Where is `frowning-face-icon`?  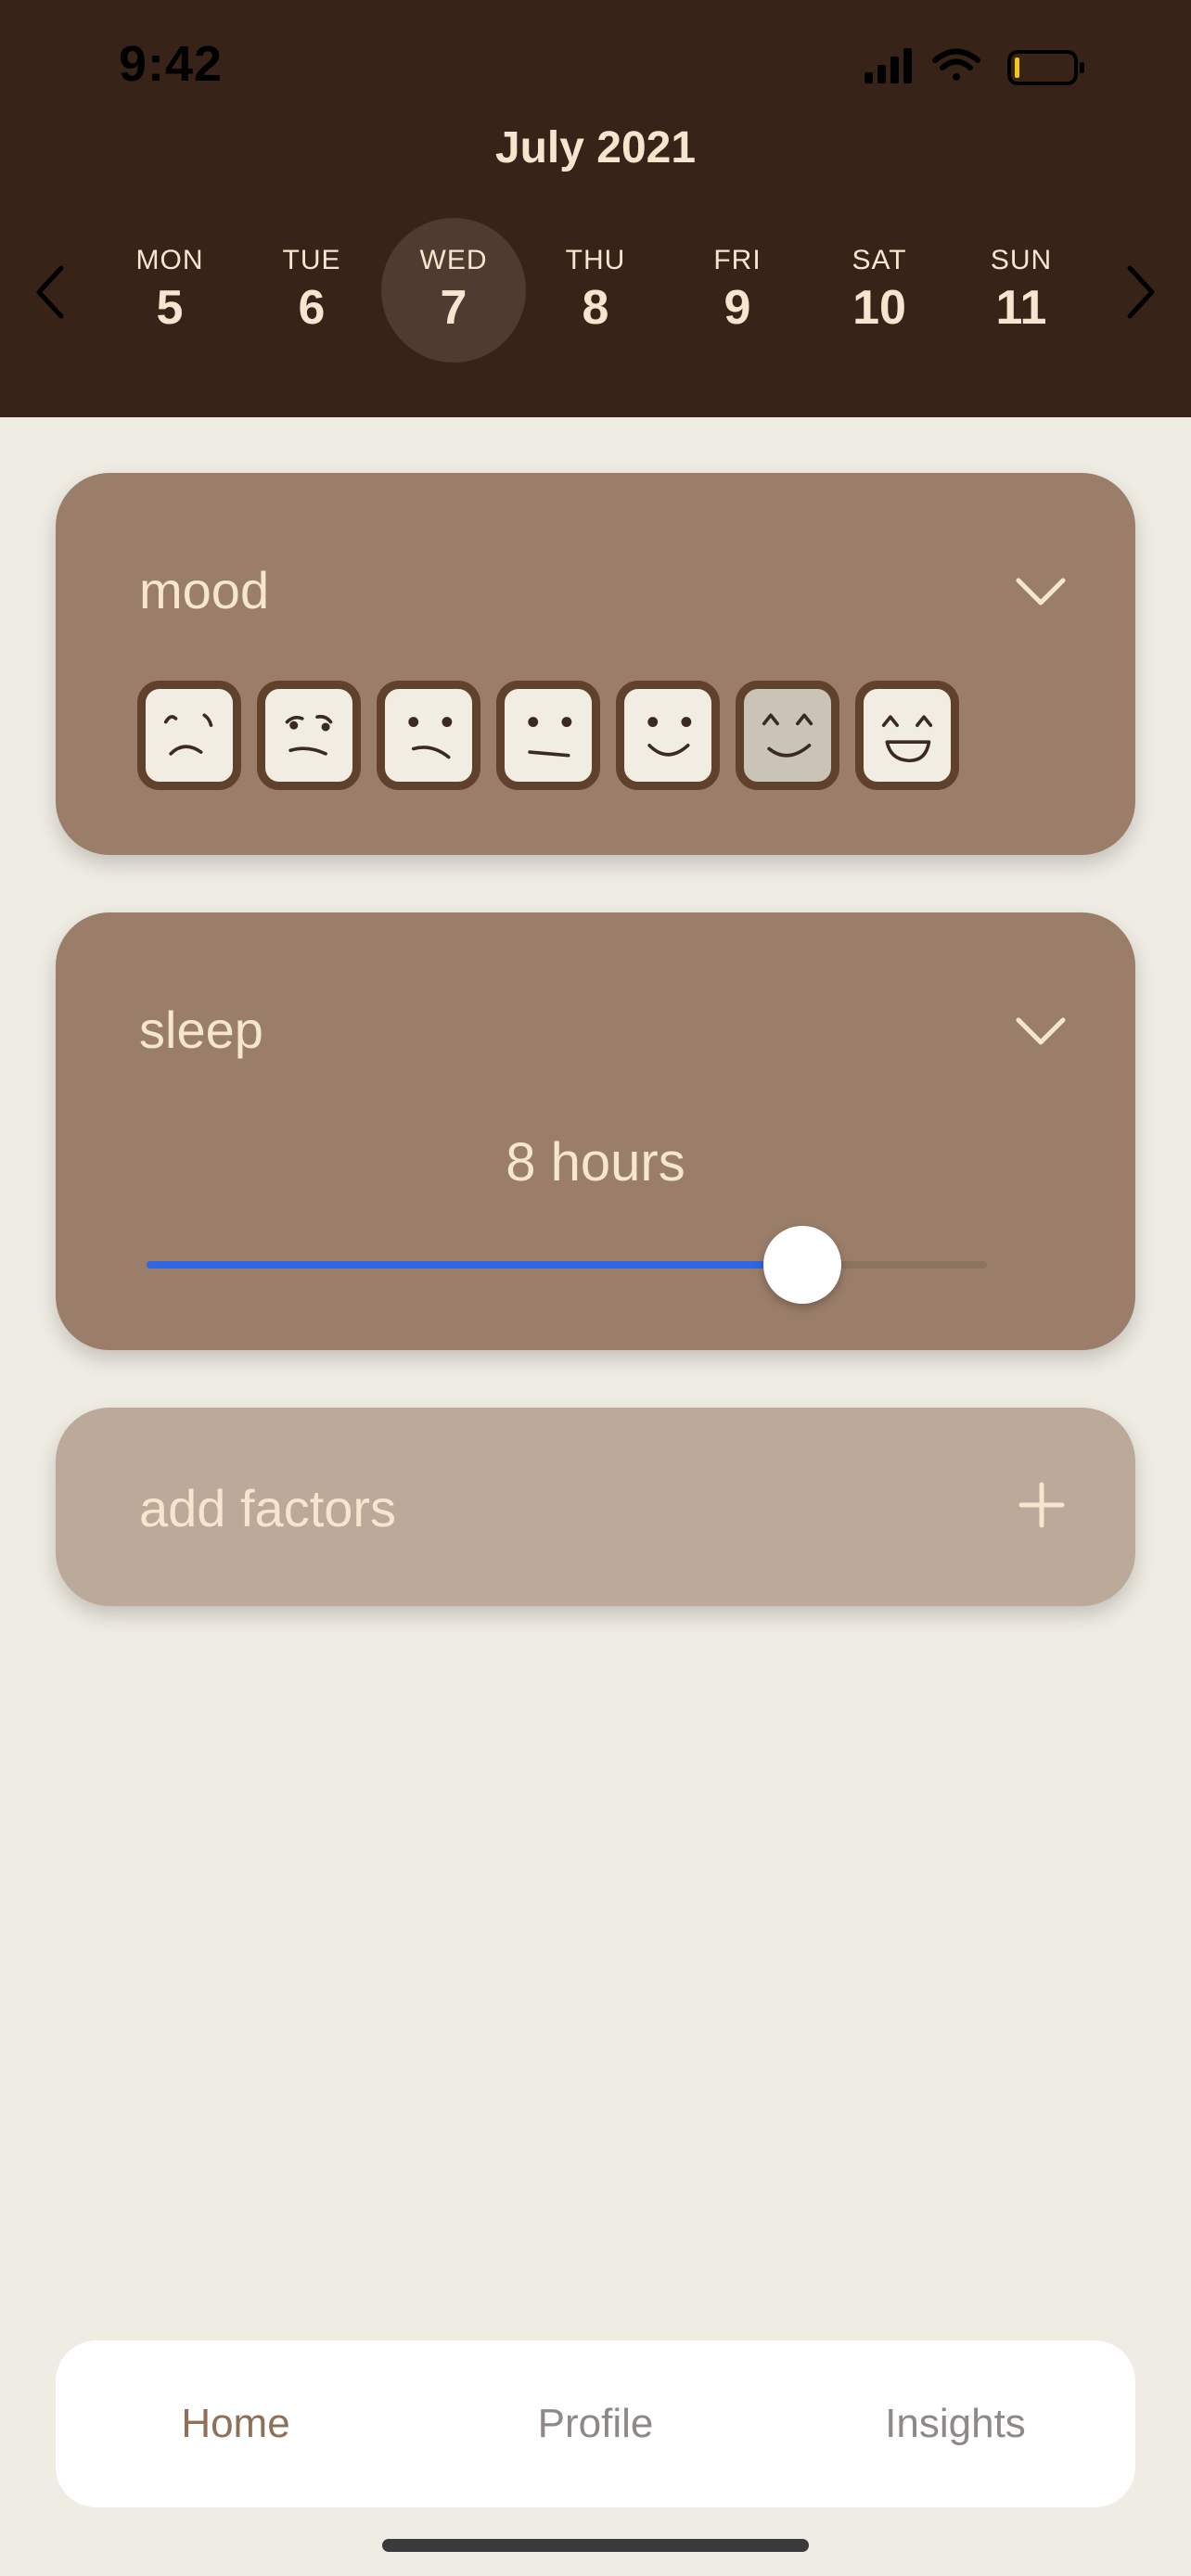 frowning-face-icon is located at coordinates (428, 736).